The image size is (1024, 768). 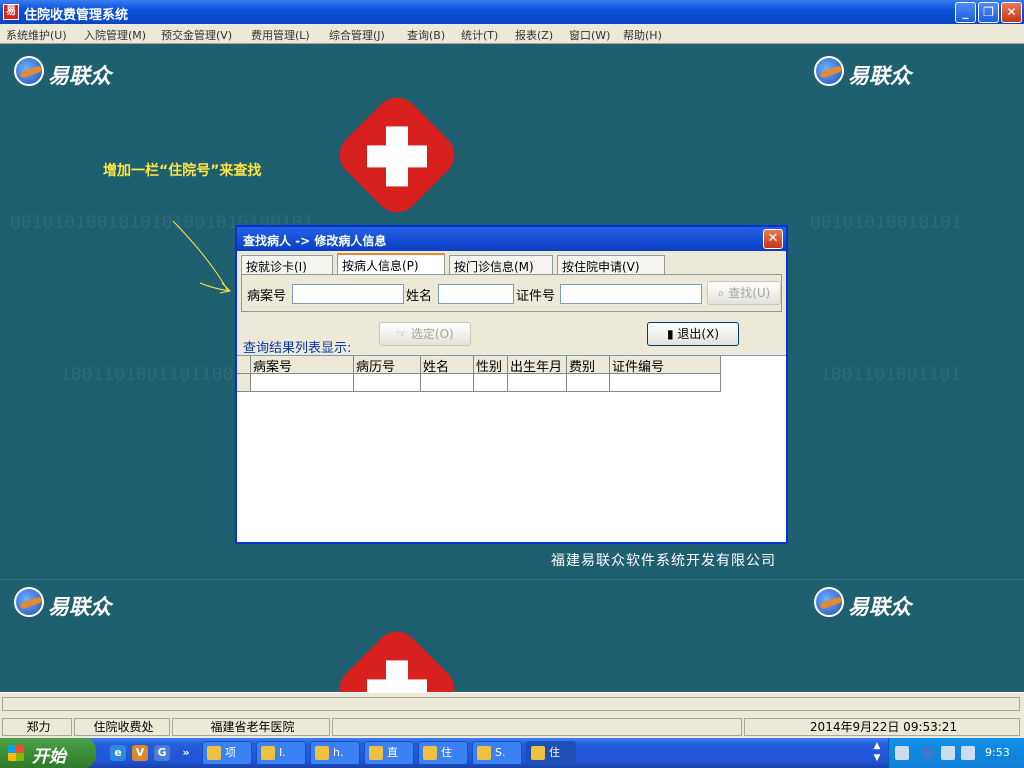 I want to click on menu-system: 系统维护(U), so click(x=36, y=35).